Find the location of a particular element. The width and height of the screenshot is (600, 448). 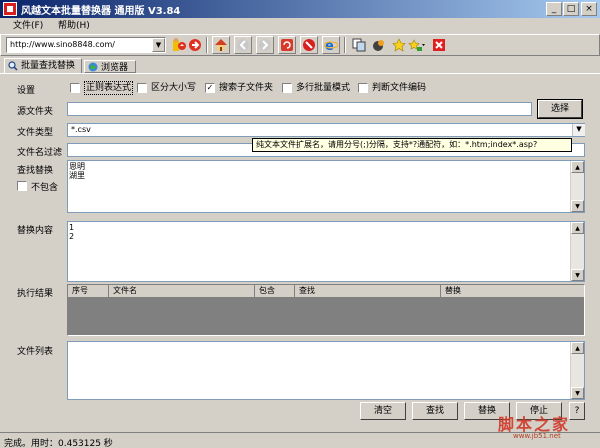

detect-encoding-checkbox is located at coordinates (363, 88).